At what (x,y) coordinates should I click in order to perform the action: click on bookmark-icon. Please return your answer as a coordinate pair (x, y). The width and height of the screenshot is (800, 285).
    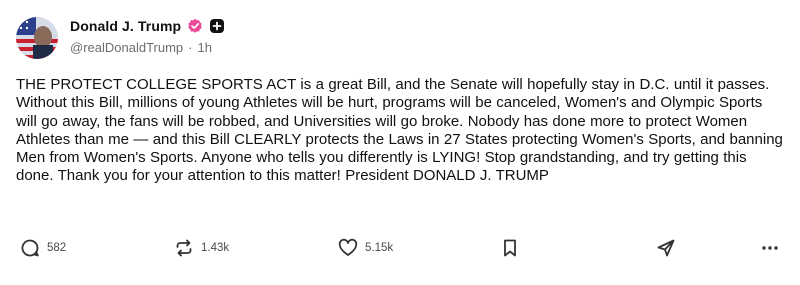
    Looking at the image, I should click on (510, 248).